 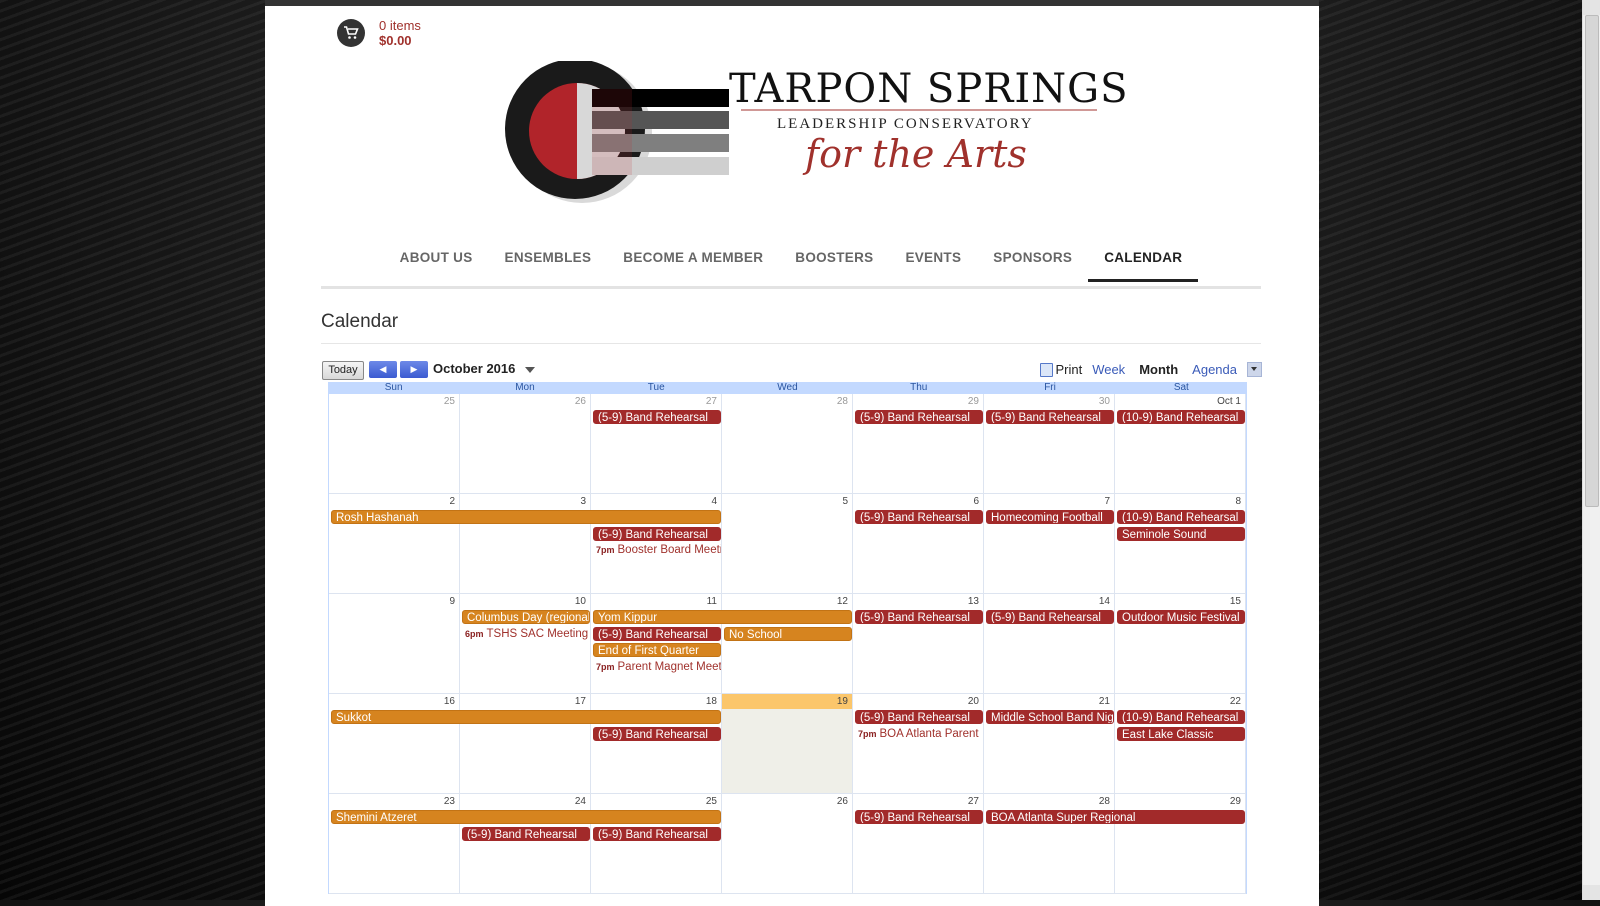 What do you see at coordinates (452, 601) in the screenshot?
I see `day-number: 9` at bounding box center [452, 601].